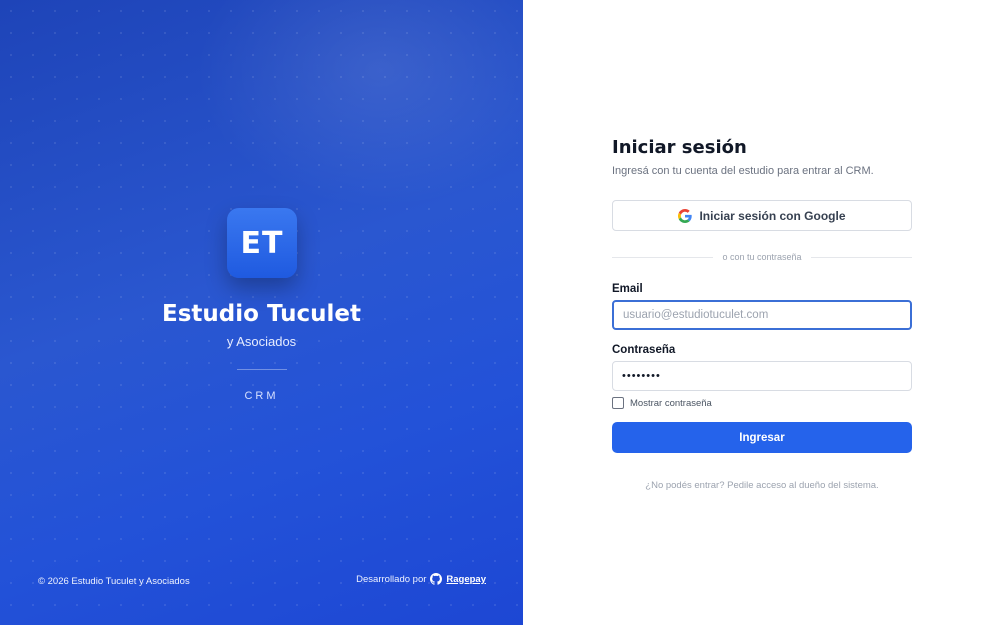 The height and width of the screenshot is (625, 1000). I want to click on brand-name: Estudio Tuculet, so click(261, 314).